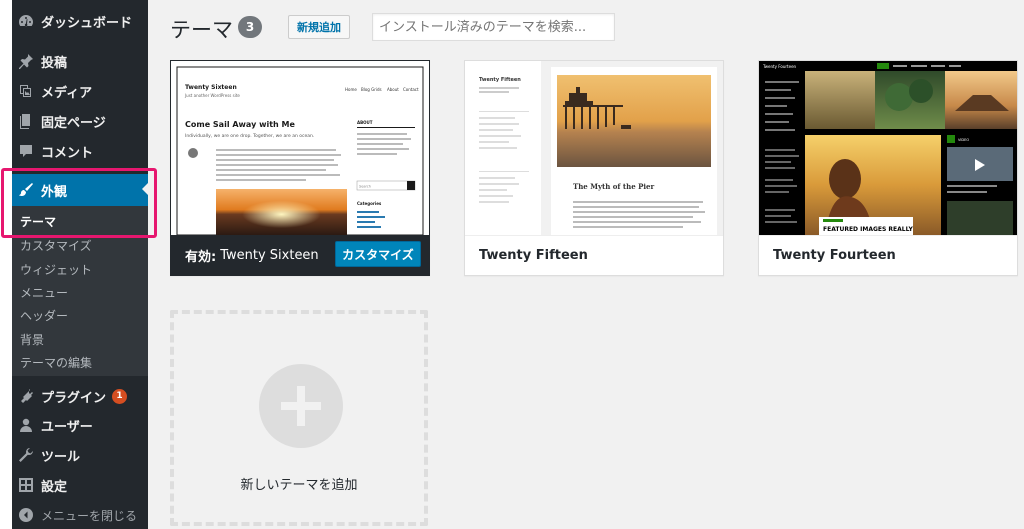 Image resolution: width=1024 pixels, height=529 pixels. What do you see at coordinates (26, 21) in the screenshot?
I see `dashboard-icon` at bounding box center [26, 21].